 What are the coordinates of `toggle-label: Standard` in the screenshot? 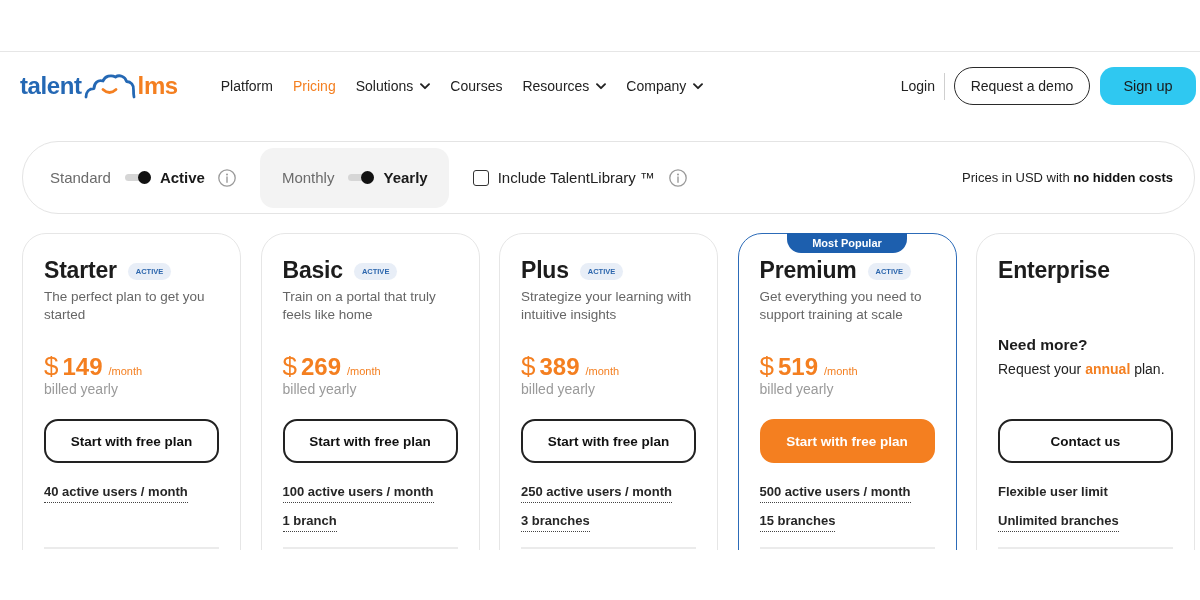 It's located at (80, 177).